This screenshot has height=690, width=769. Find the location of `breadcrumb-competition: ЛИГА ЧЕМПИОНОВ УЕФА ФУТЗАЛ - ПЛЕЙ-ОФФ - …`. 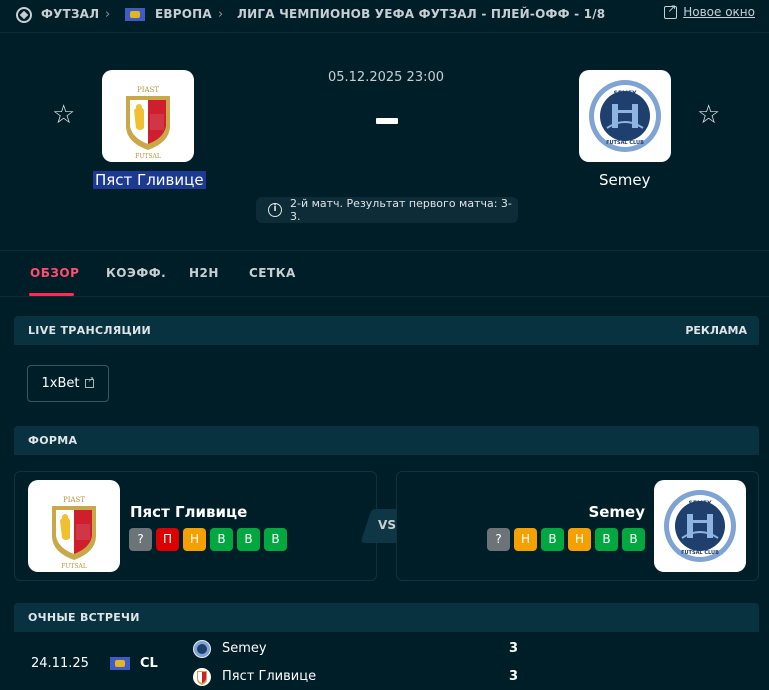

breadcrumb-competition: ЛИГА ЧЕМПИОНОВ УЕФА ФУТЗАЛ - ПЛЕЙ-ОФФ - … is located at coordinates (421, 14).